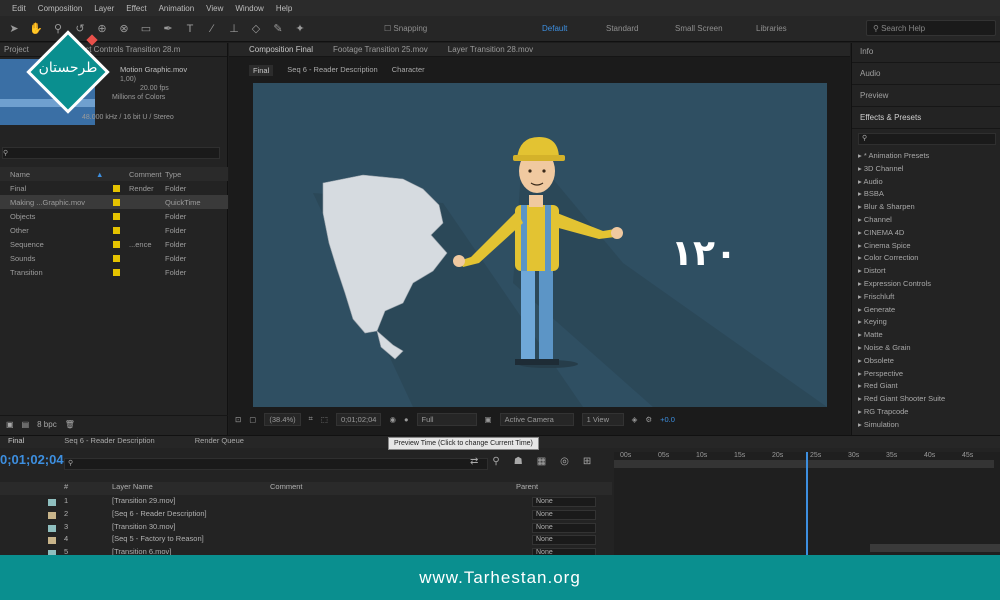  Describe the element at coordinates (177, 8) in the screenshot. I see `menu-animation: Animation` at that location.